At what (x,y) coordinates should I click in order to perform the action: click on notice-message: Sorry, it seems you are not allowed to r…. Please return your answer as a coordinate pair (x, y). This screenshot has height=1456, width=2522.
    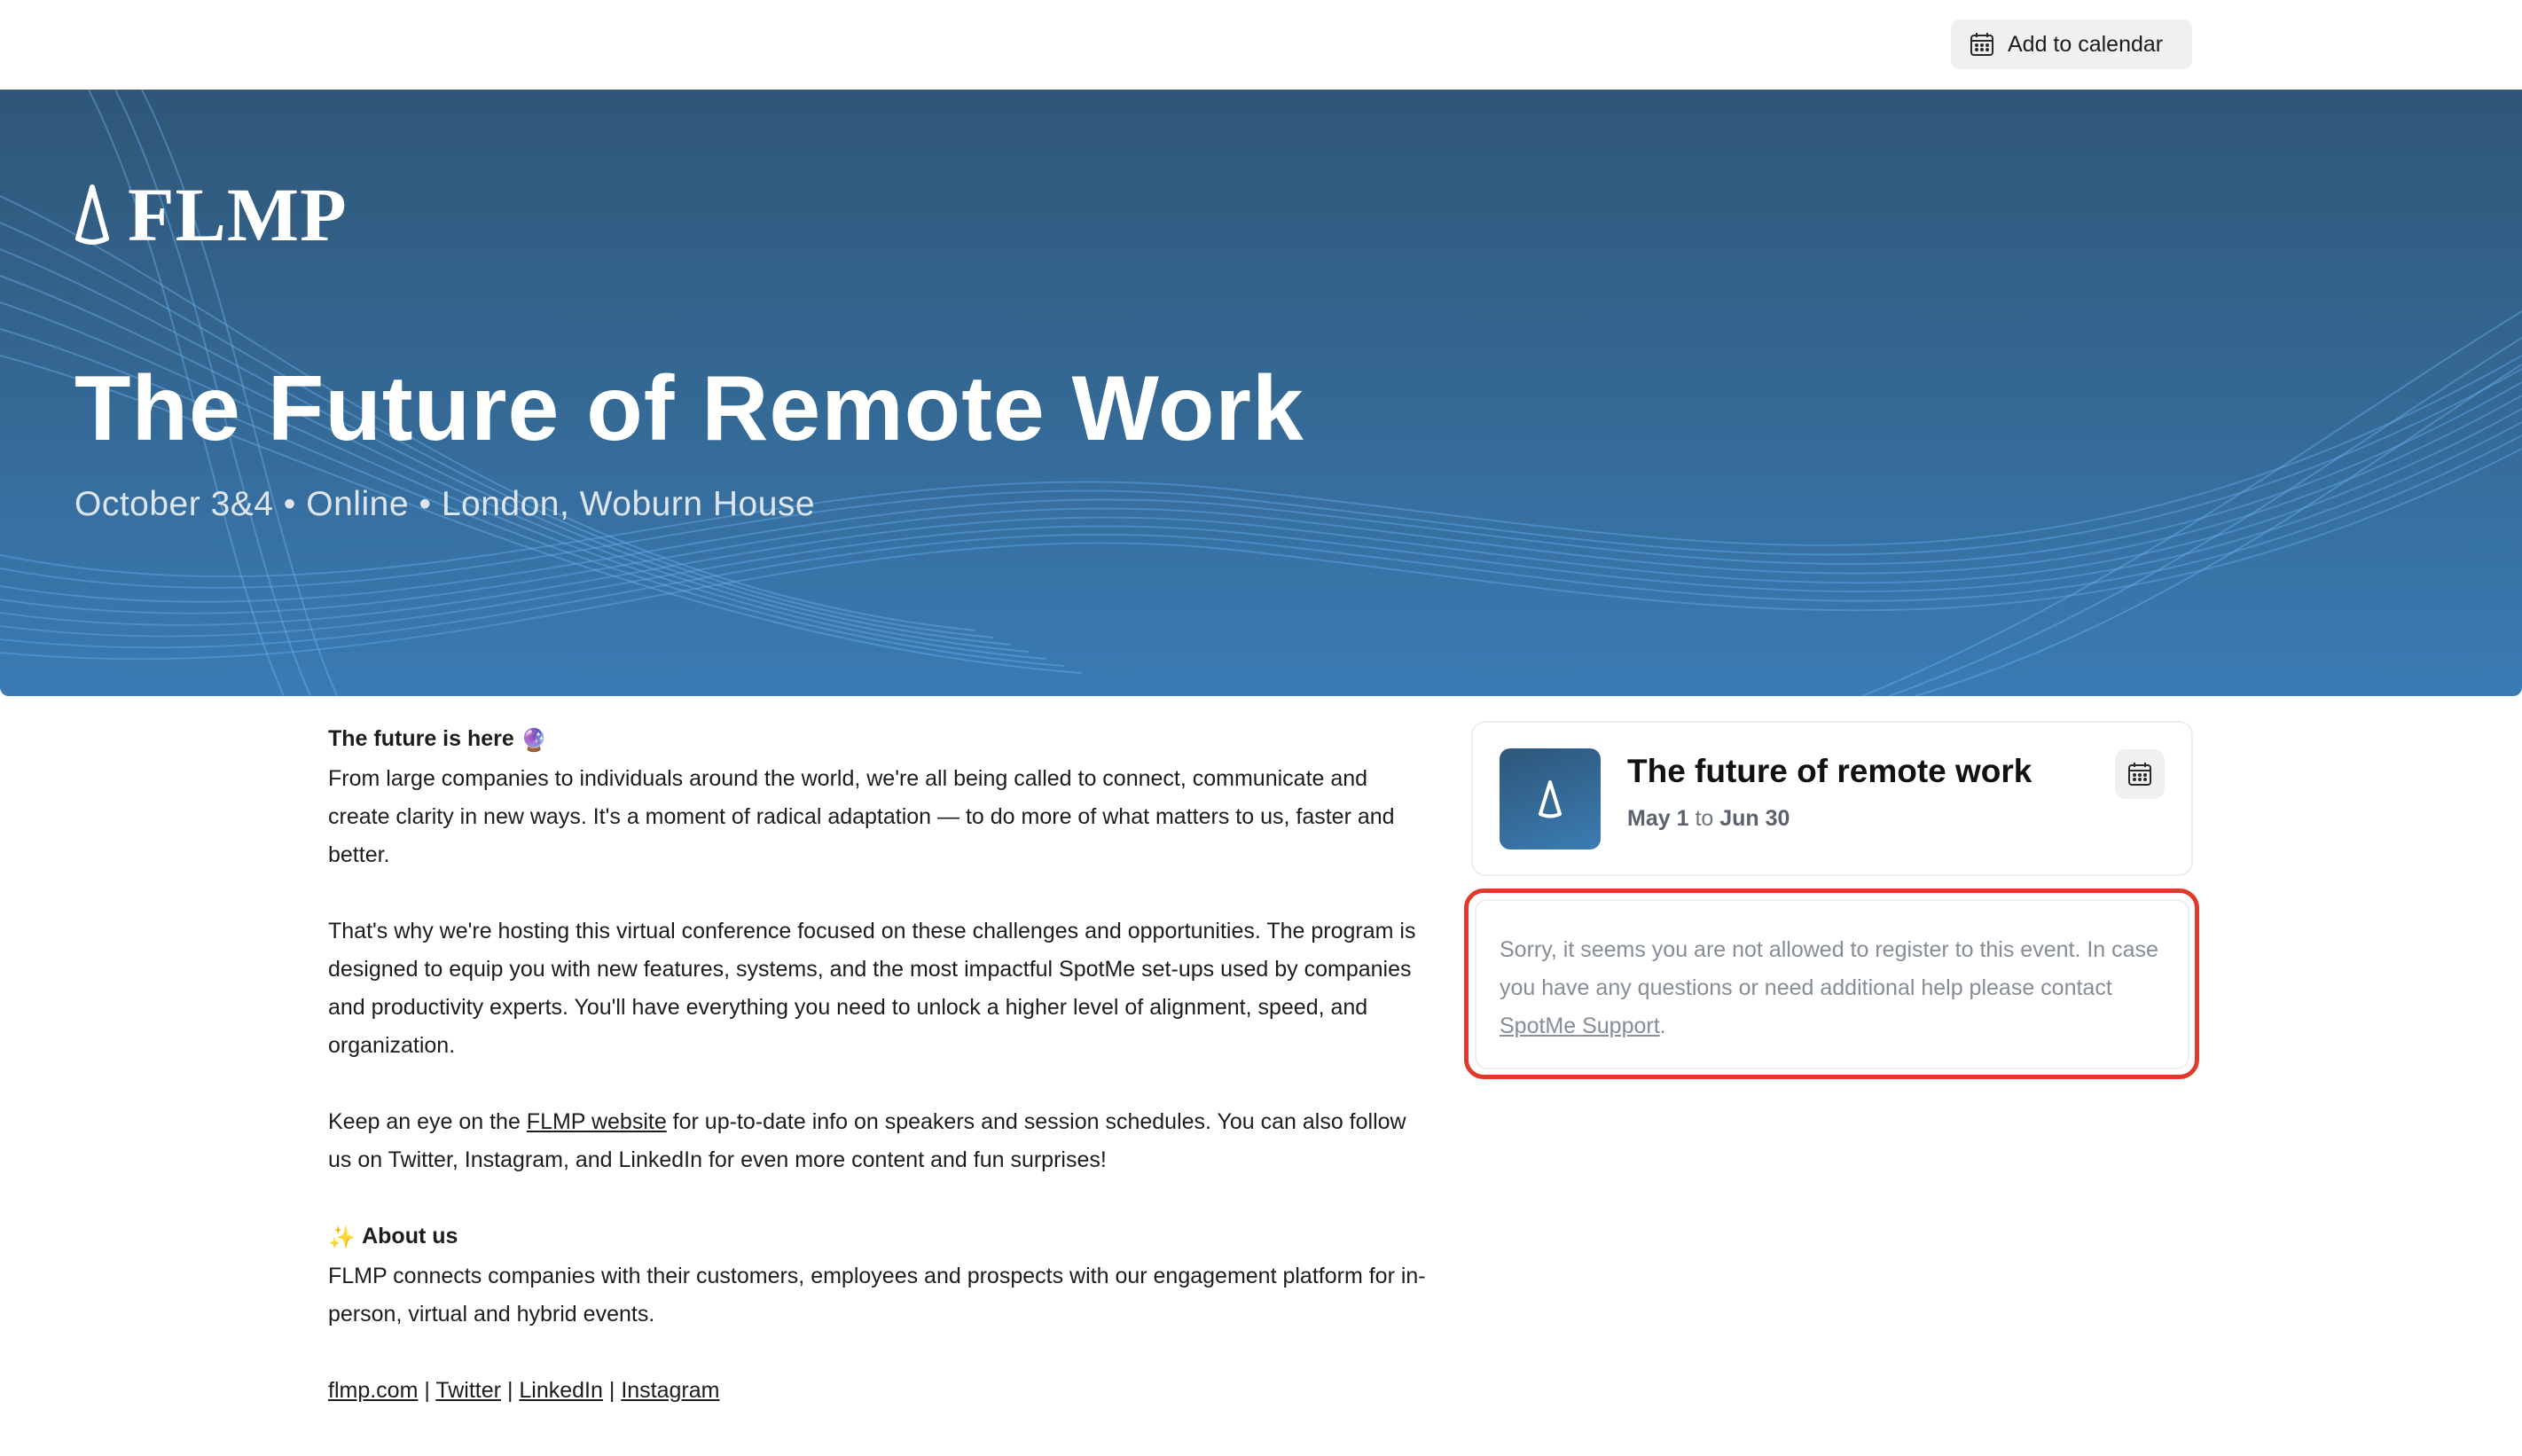
    Looking at the image, I should click on (1829, 968).